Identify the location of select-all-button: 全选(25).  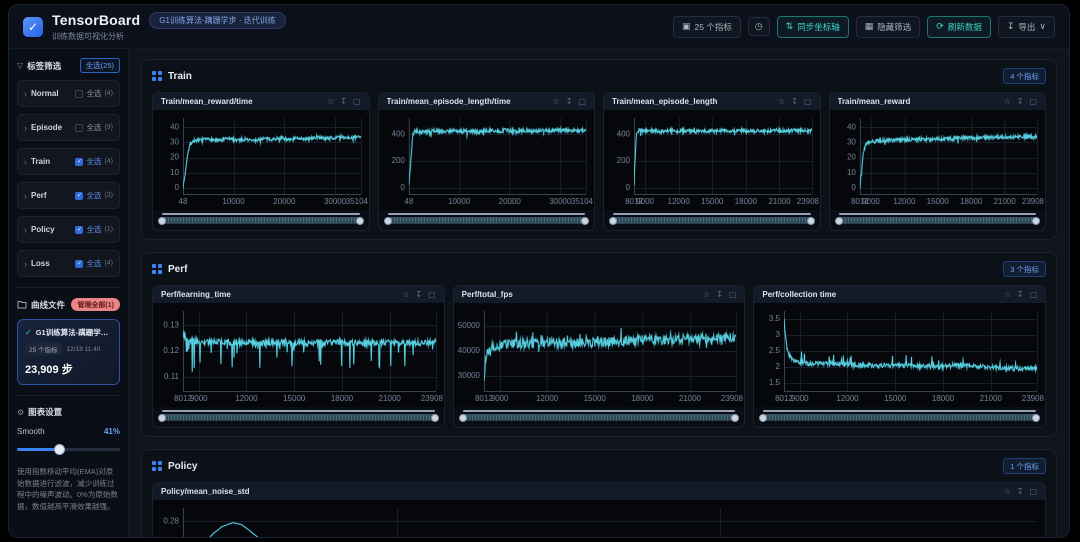
(99, 65).